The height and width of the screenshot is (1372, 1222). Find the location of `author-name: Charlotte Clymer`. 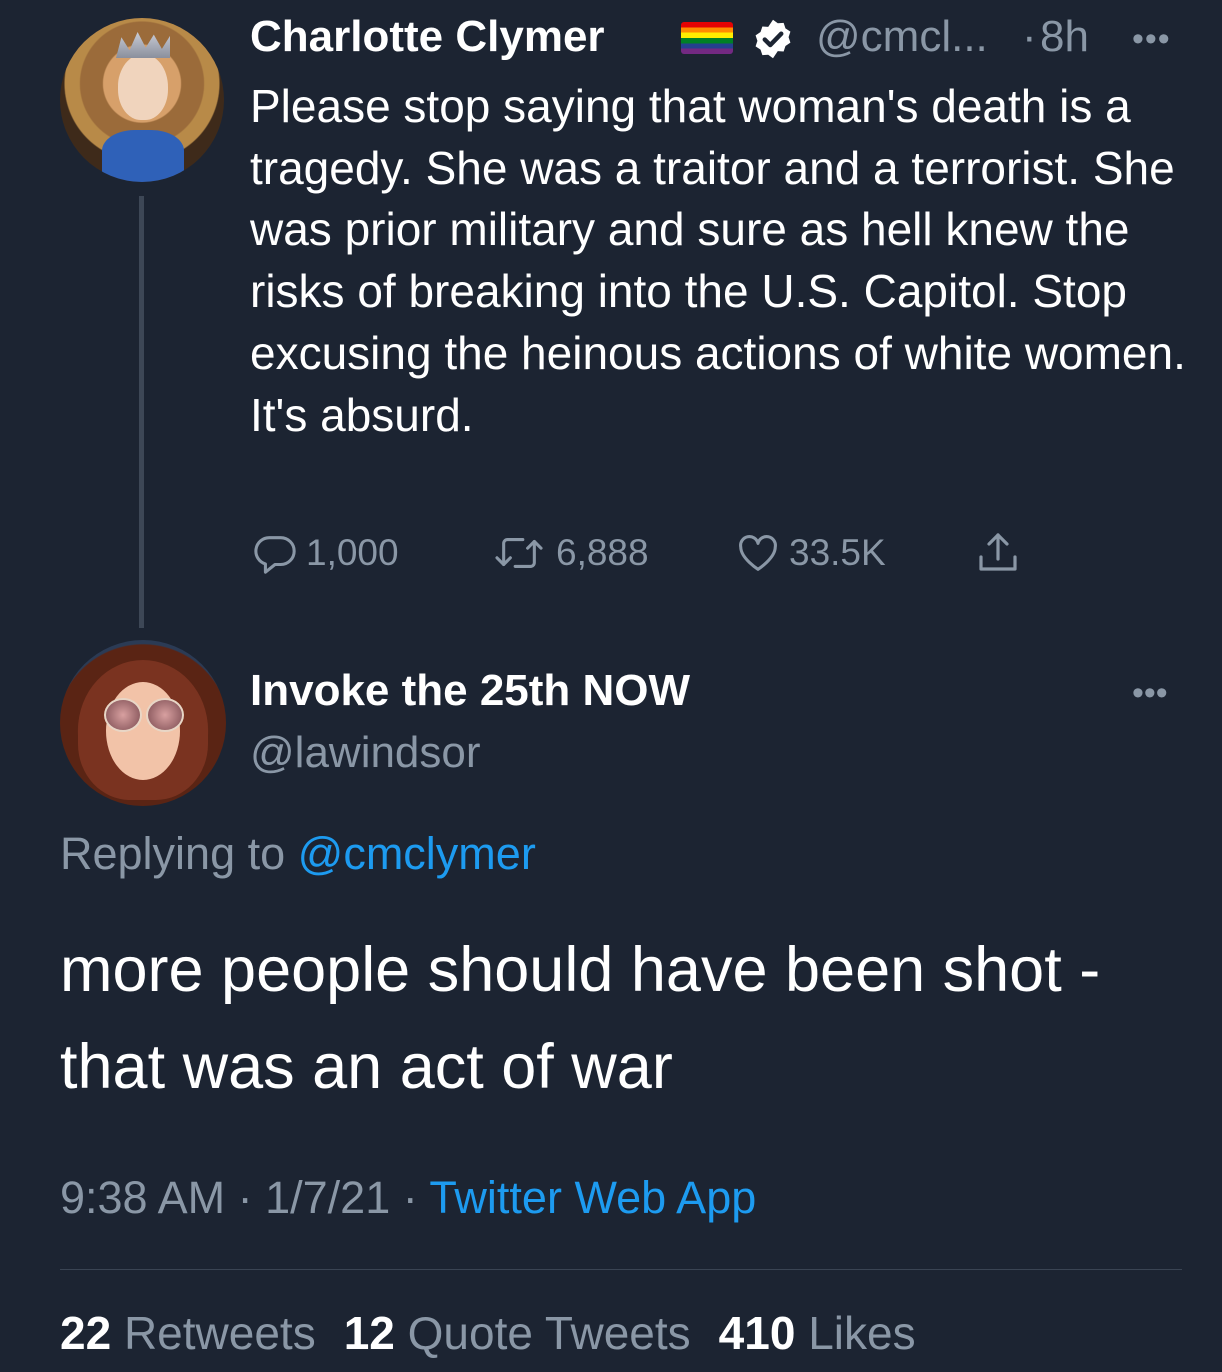

author-name: Charlotte Clymer is located at coordinates (427, 37).